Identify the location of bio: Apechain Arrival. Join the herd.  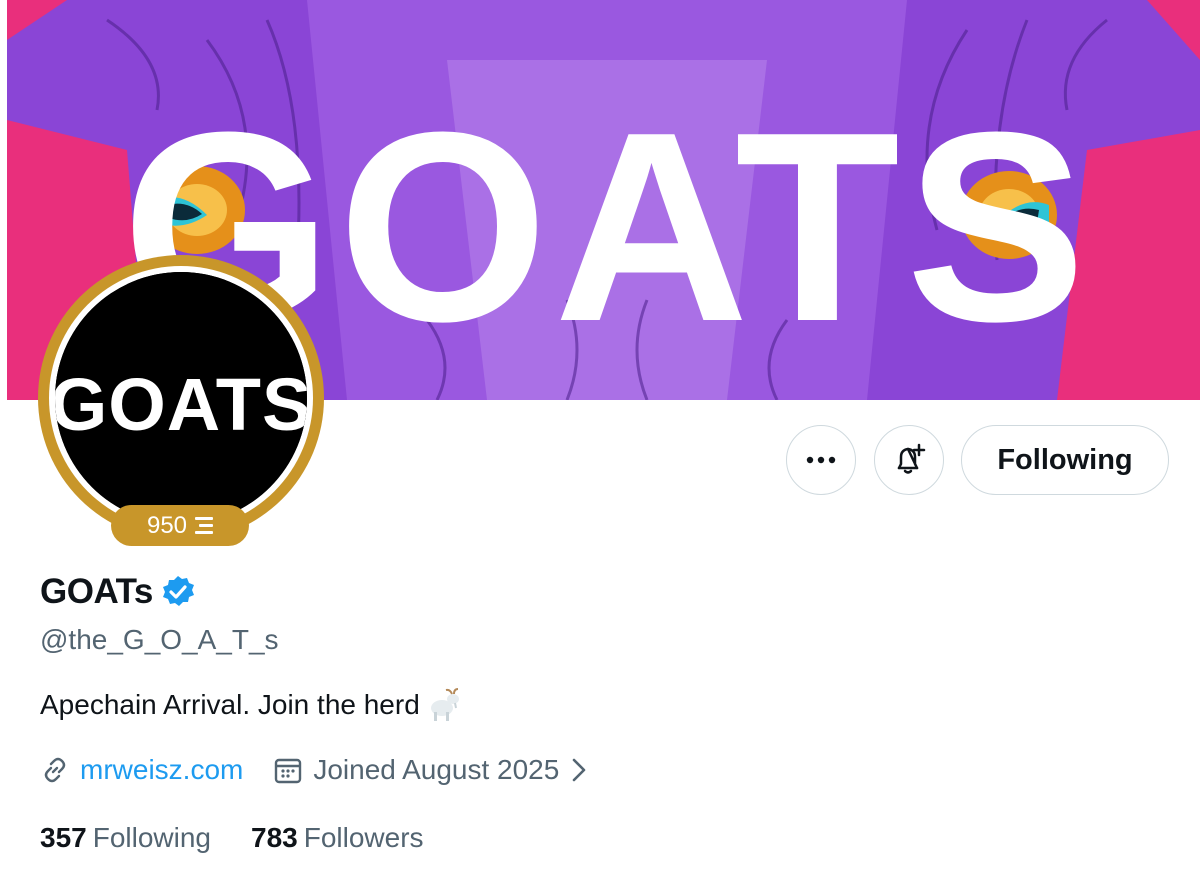
(251, 705).